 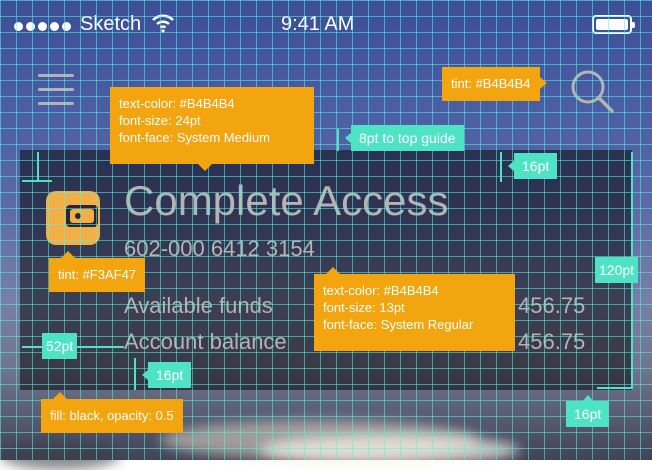 What do you see at coordinates (398, 324) in the screenshot?
I see `annotation-line: font-face: System Regular` at bounding box center [398, 324].